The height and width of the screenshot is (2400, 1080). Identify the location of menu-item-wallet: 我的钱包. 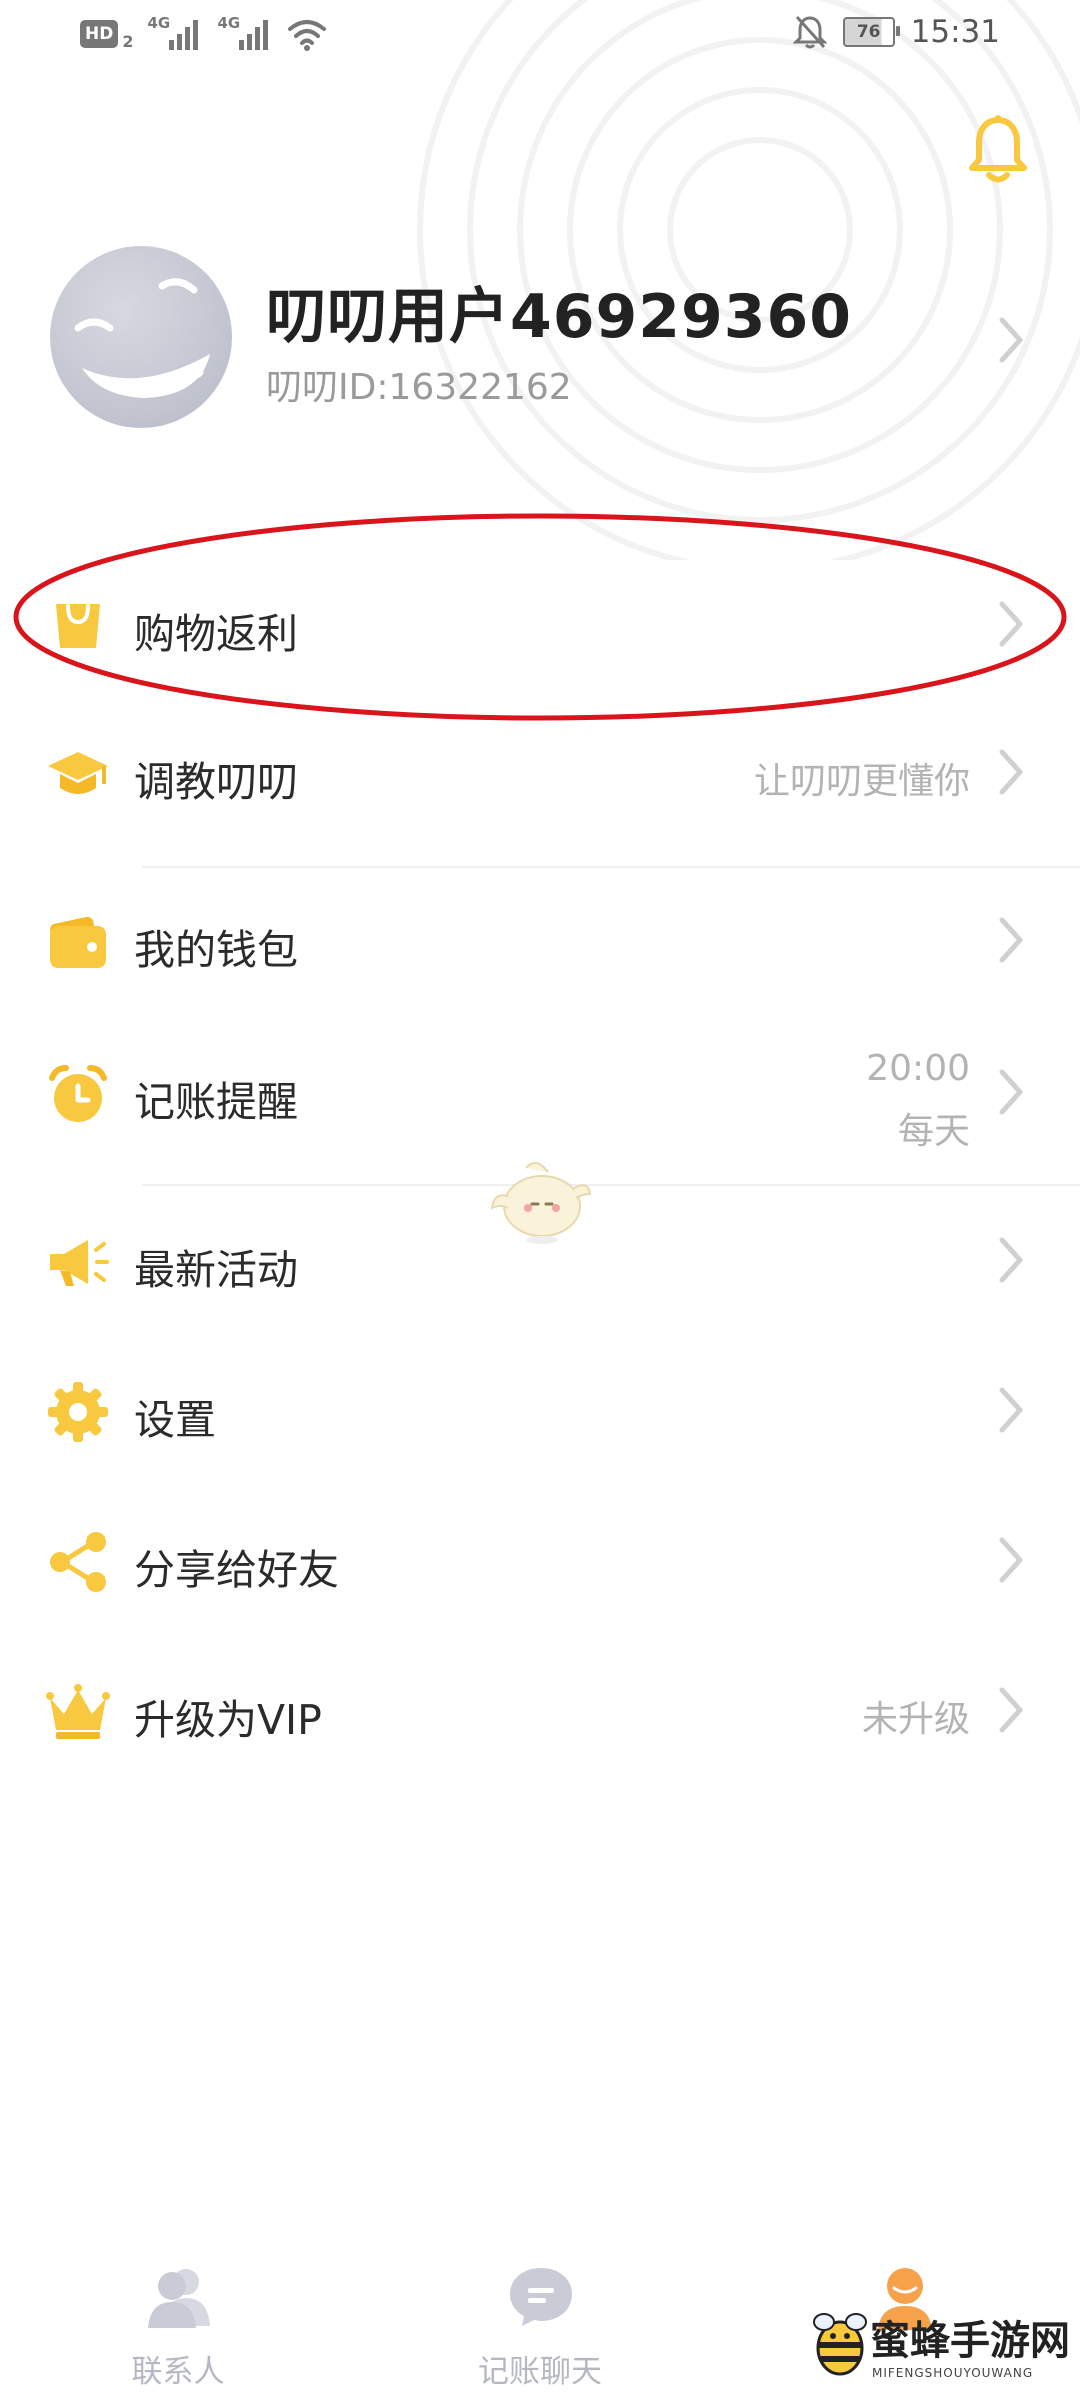
(540, 941).